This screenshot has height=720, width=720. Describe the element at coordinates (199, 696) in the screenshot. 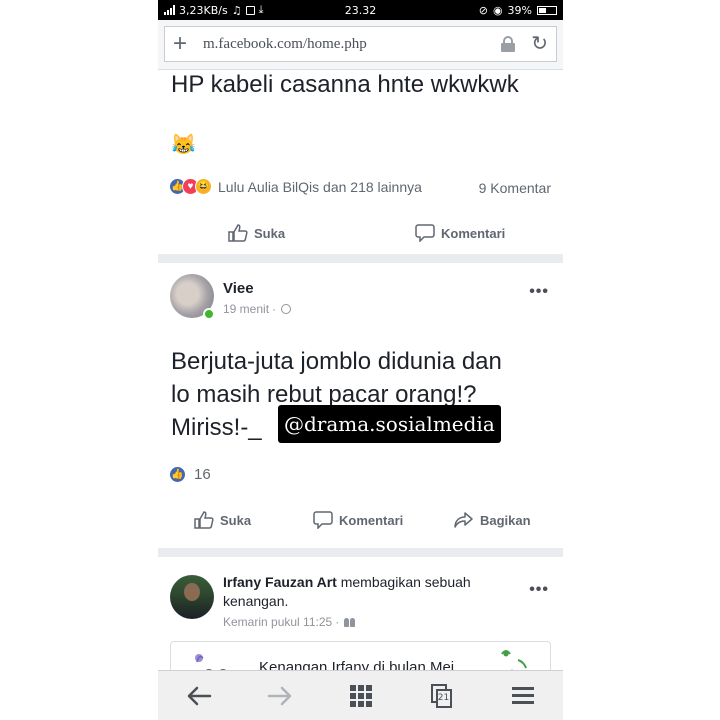

I see `back-arrow-icon` at that location.